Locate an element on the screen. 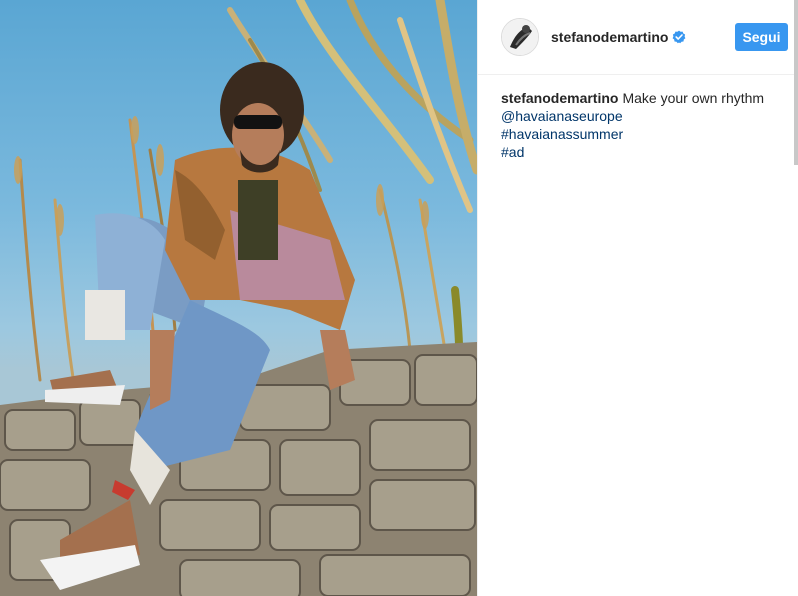 This screenshot has width=798, height=596. avatar-image is located at coordinates (520, 37).